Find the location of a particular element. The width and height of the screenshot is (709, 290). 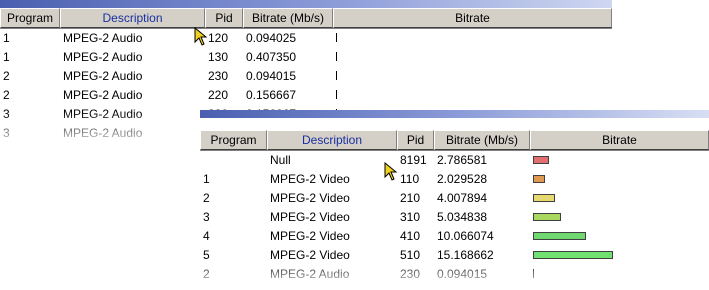

back-title-bar is located at coordinates (306, 4).